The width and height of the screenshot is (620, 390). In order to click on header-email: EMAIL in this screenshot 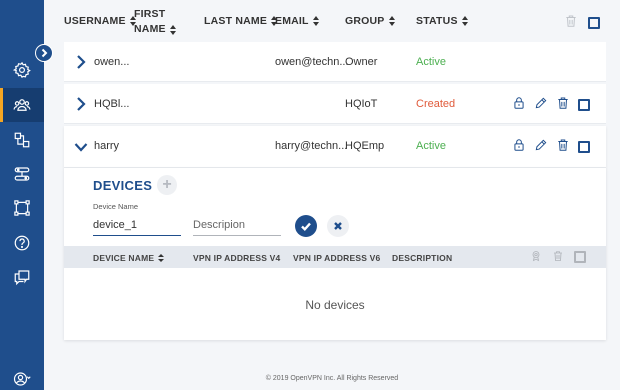, I will do `click(297, 21)`.